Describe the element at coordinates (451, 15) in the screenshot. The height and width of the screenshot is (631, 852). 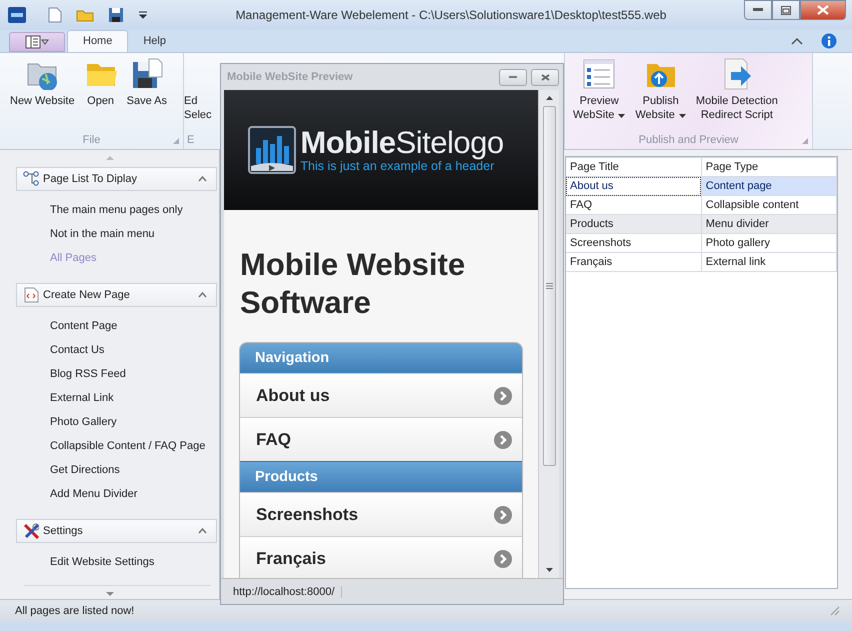
I see `window-title: Management-Ware Webelement - C:\Users\Solutionsware1\Desktop\test555.web` at that location.